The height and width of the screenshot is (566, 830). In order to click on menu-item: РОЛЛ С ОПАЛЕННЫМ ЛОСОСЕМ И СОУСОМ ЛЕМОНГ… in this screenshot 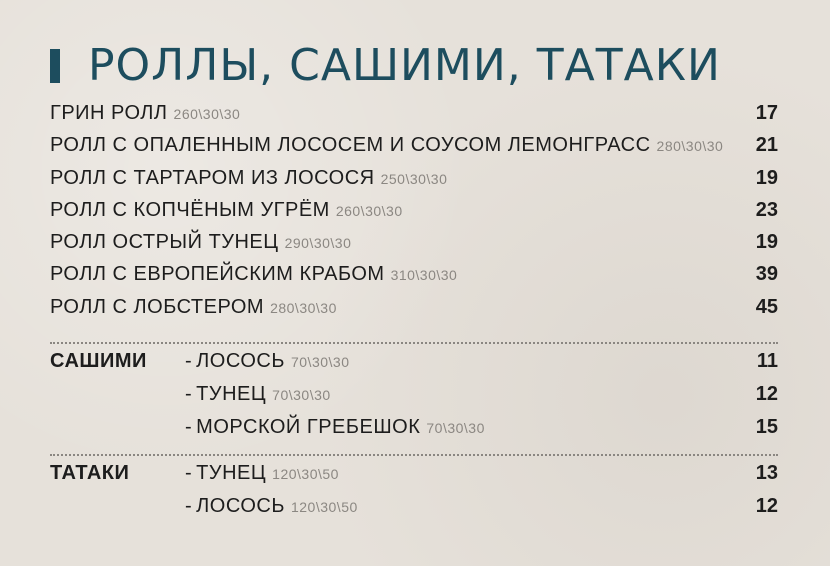, I will do `click(414, 150)`.